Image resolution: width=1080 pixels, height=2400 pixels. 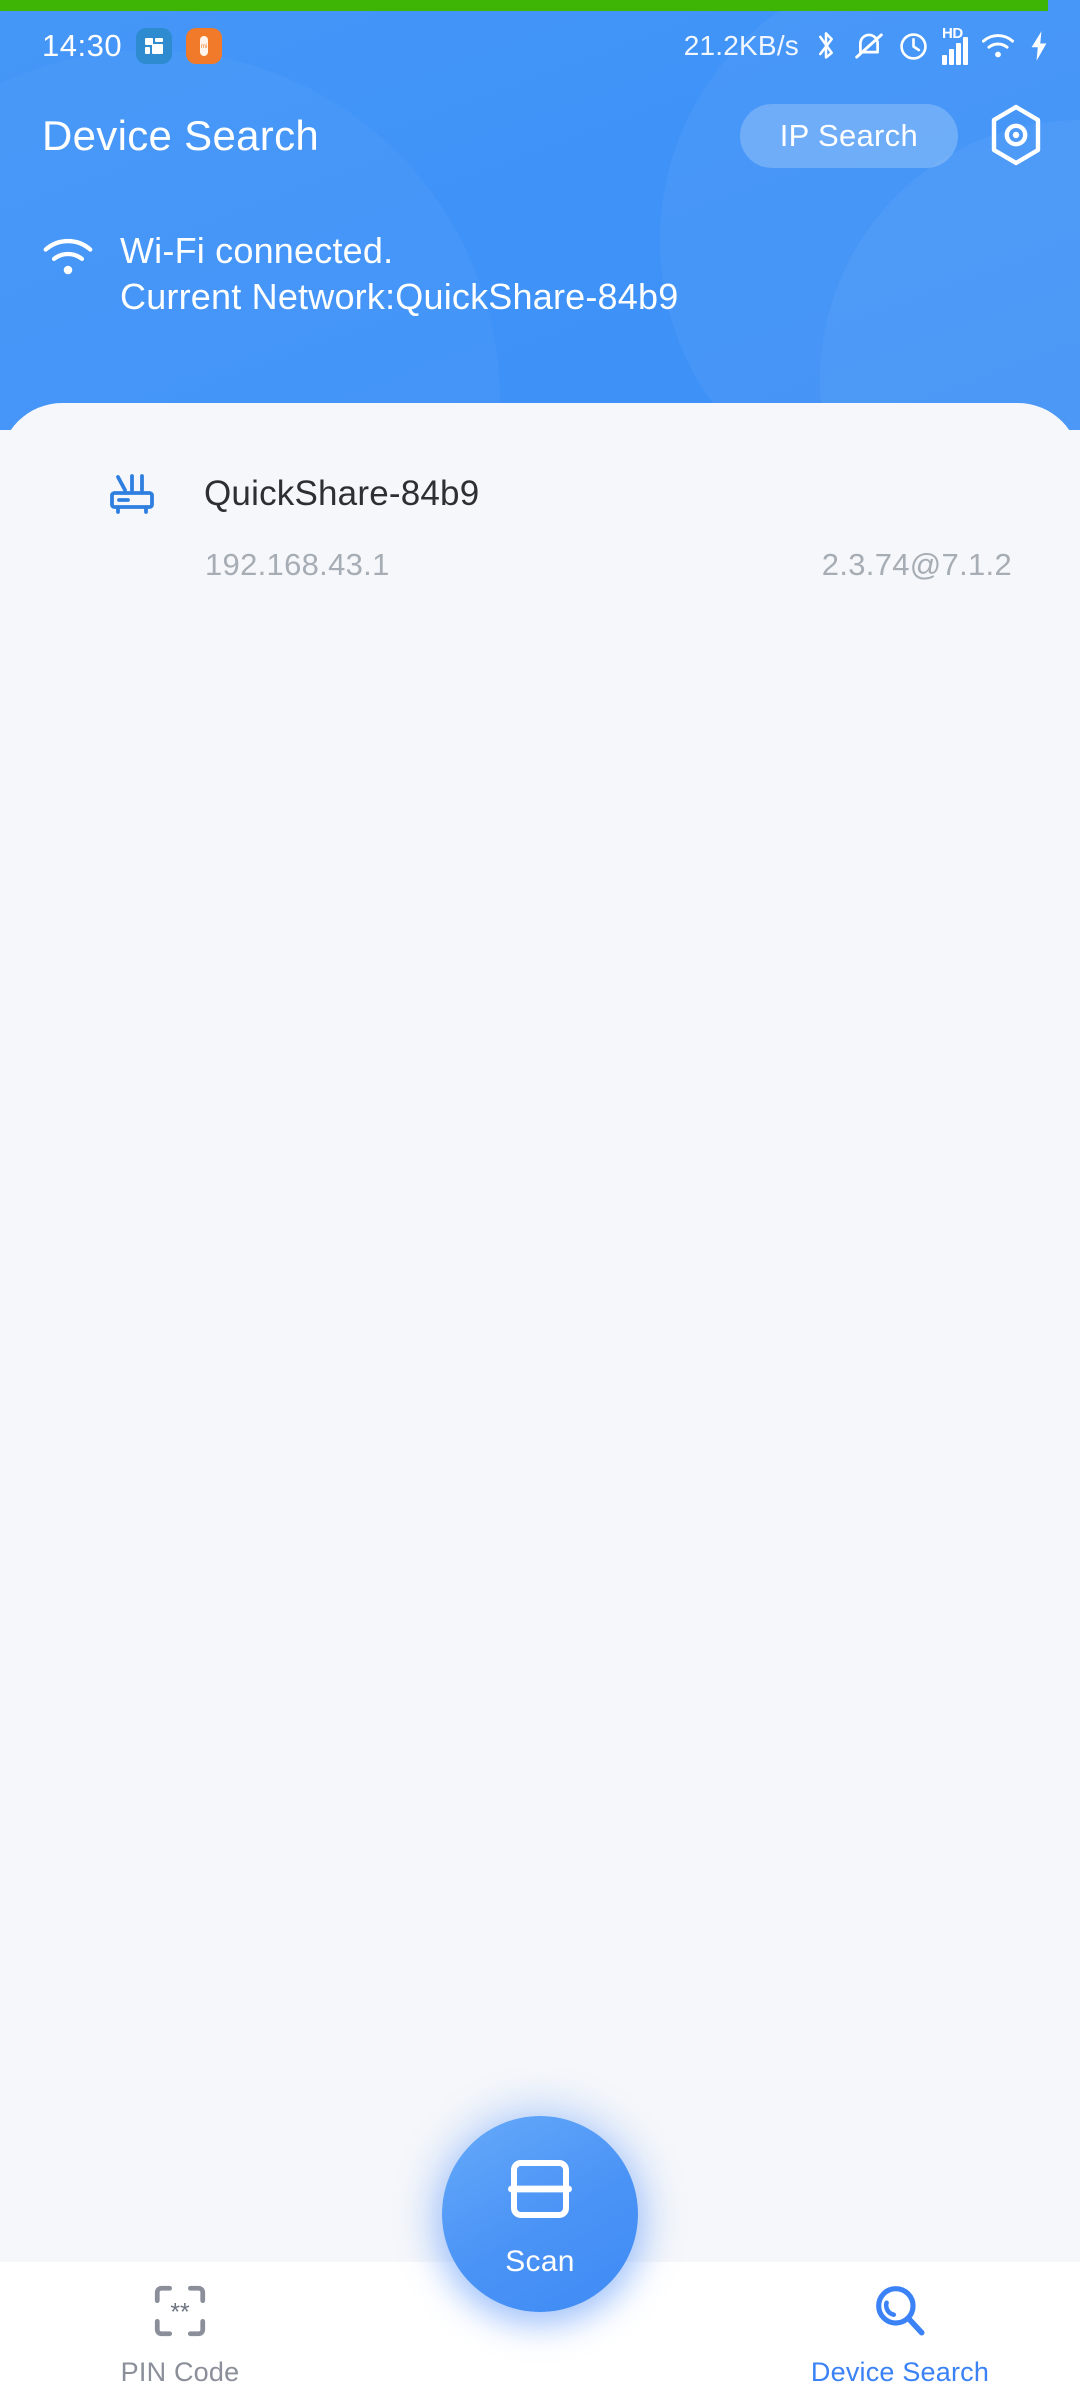 I want to click on scan-button-label: Scan, so click(x=540, y=2261).